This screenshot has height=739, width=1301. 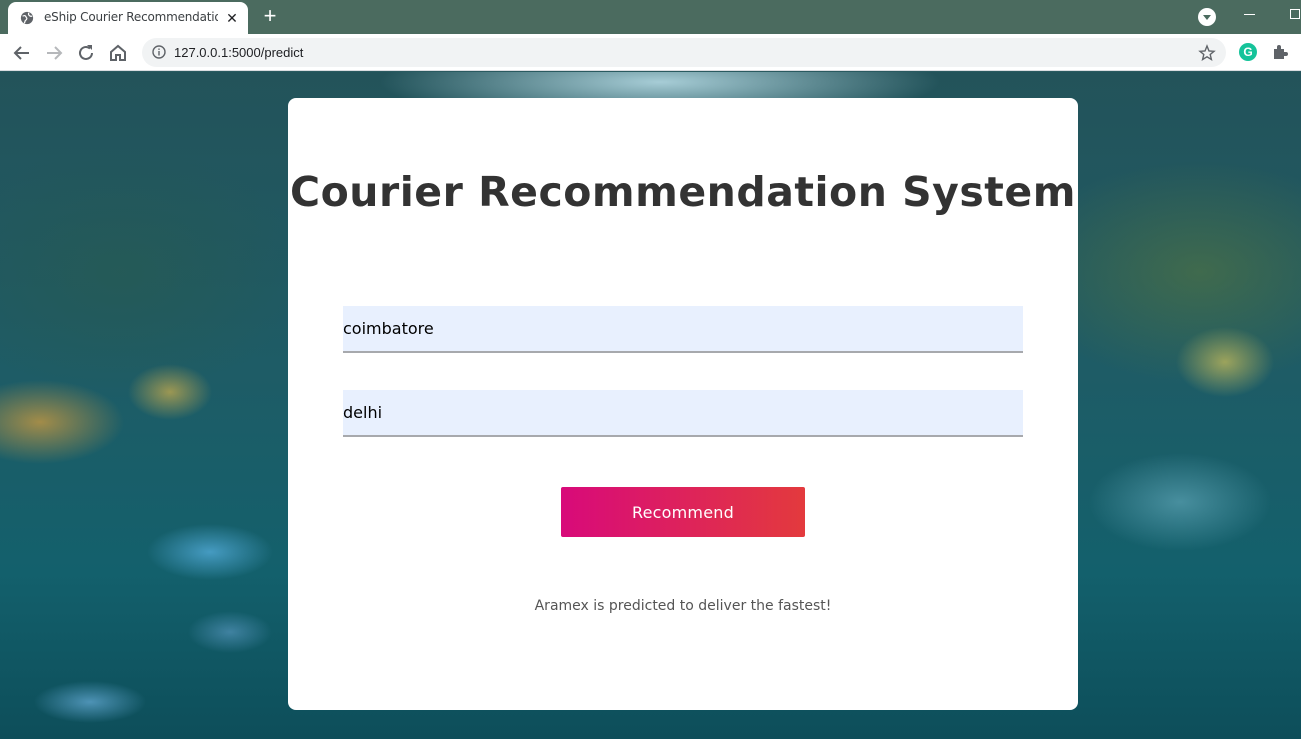 What do you see at coordinates (22, 53) in the screenshot?
I see `back-arrow-icon` at bounding box center [22, 53].